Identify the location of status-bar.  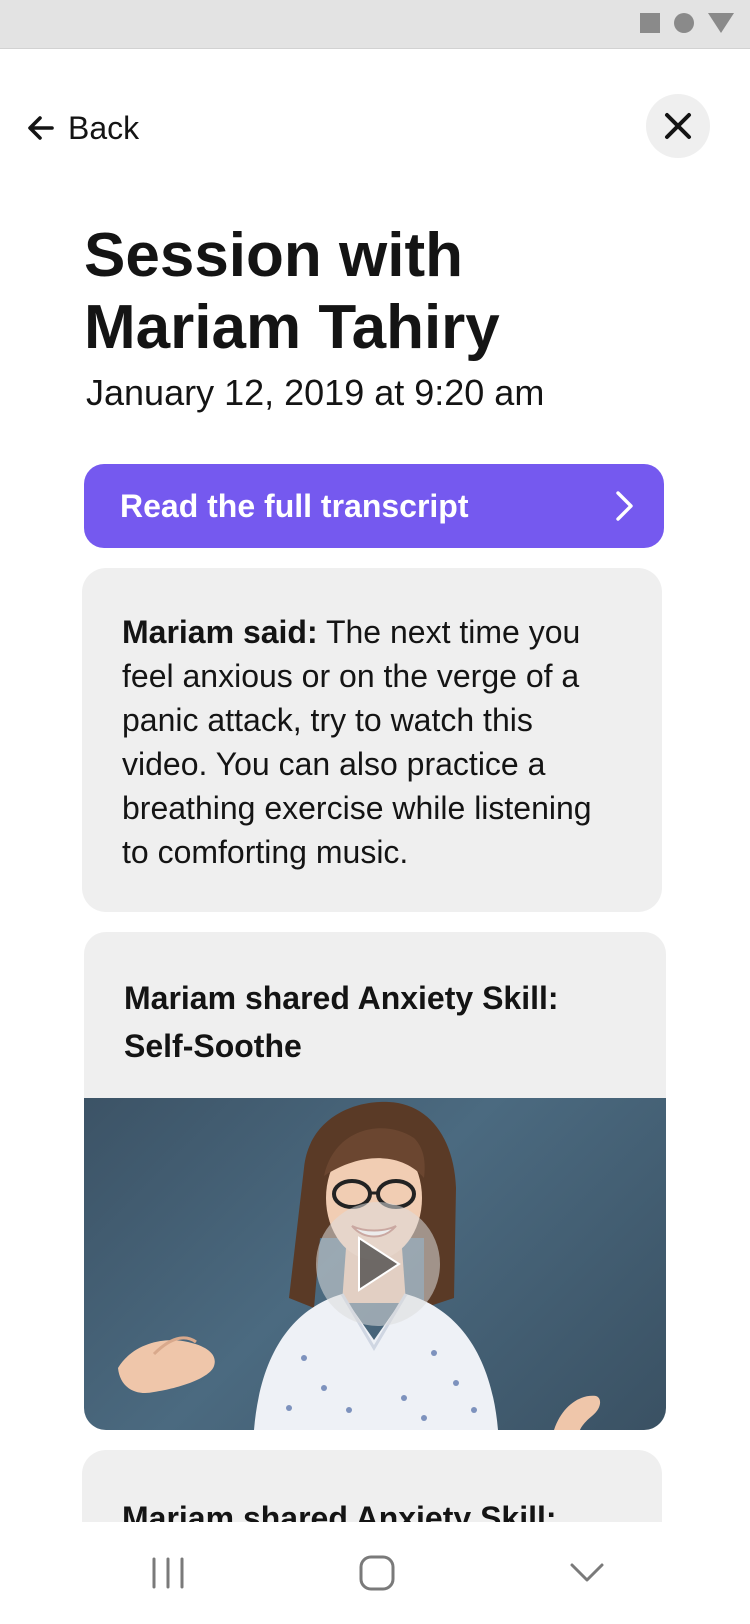
(375, 24).